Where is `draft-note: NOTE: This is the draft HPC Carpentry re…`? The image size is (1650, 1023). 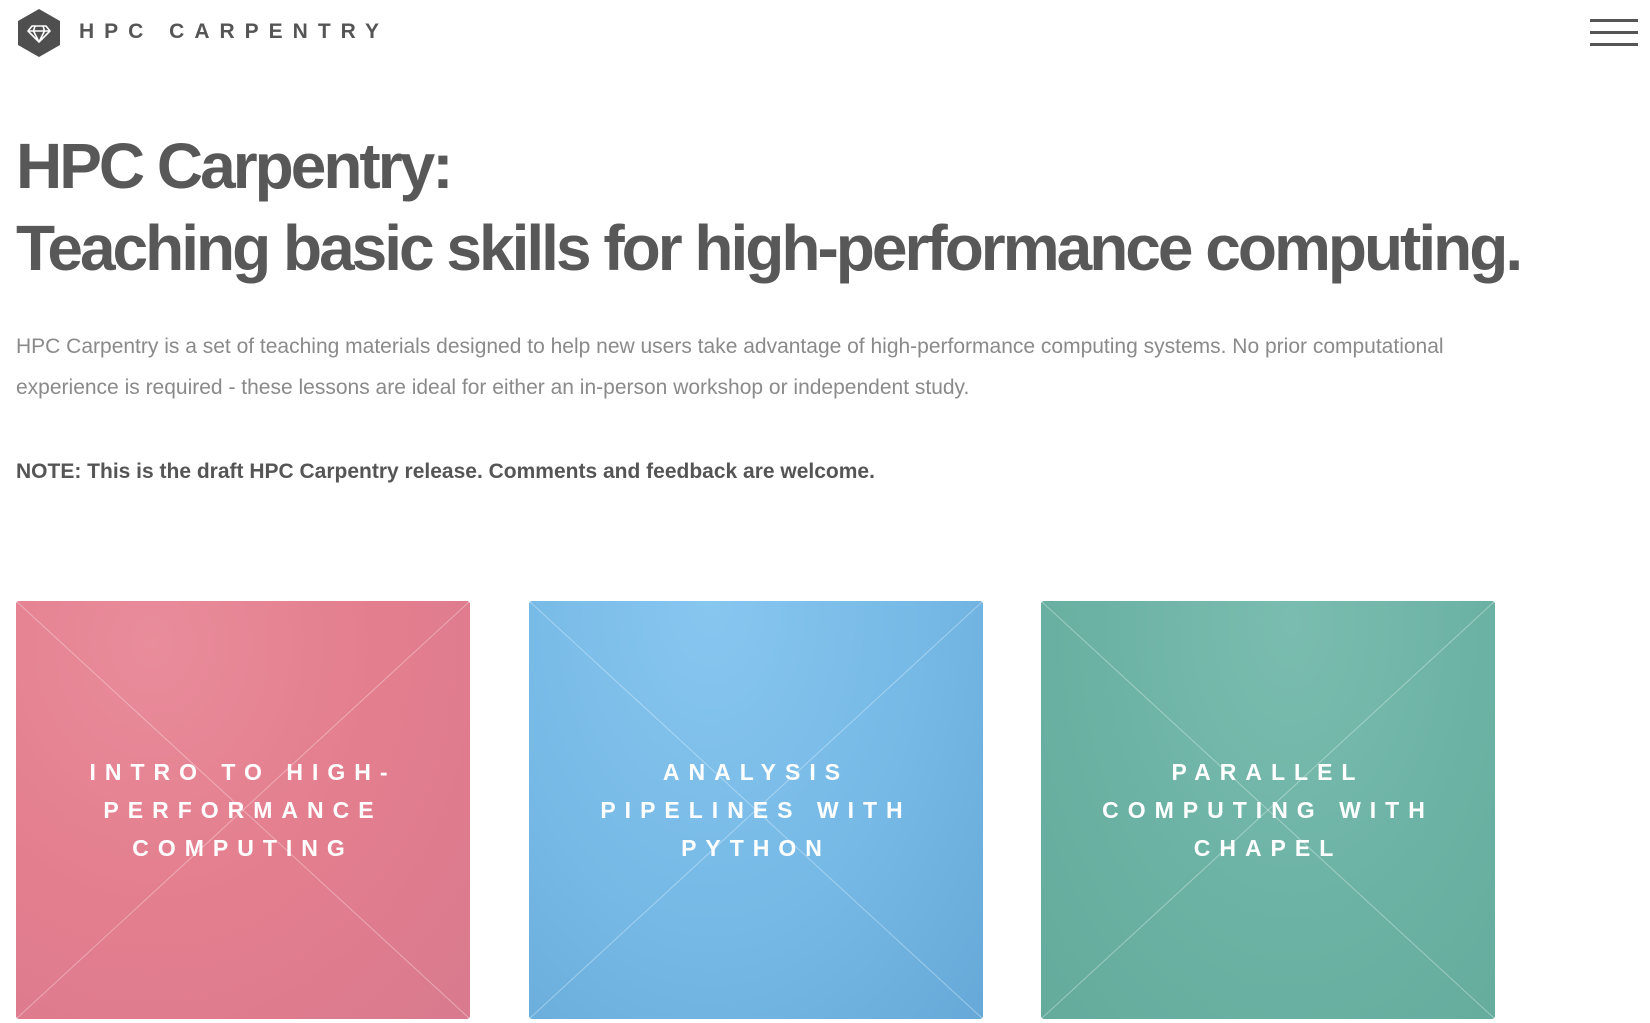 draft-note: NOTE: This is the draft HPC Carpentry re… is located at coordinates (445, 471).